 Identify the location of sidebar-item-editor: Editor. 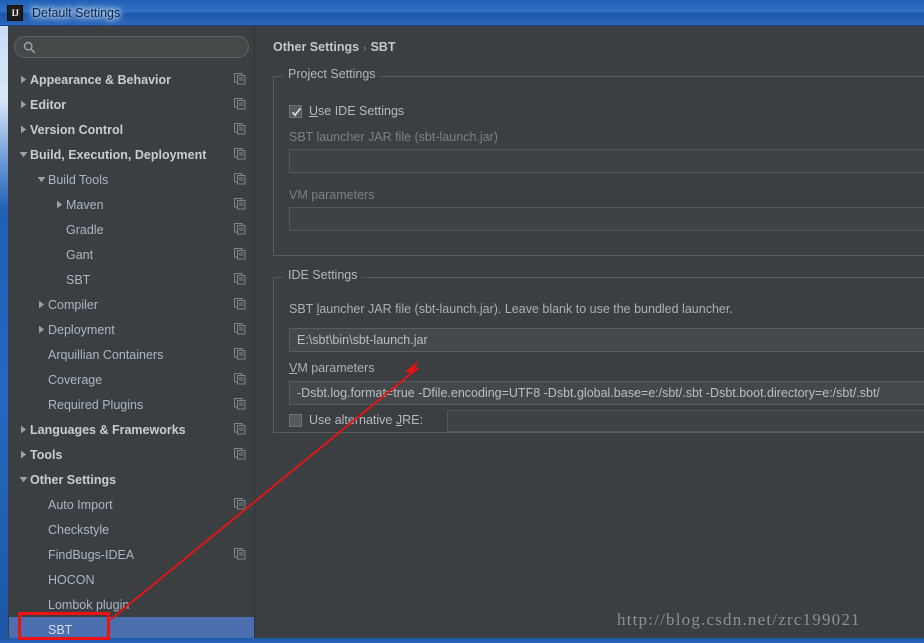
(131, 104).